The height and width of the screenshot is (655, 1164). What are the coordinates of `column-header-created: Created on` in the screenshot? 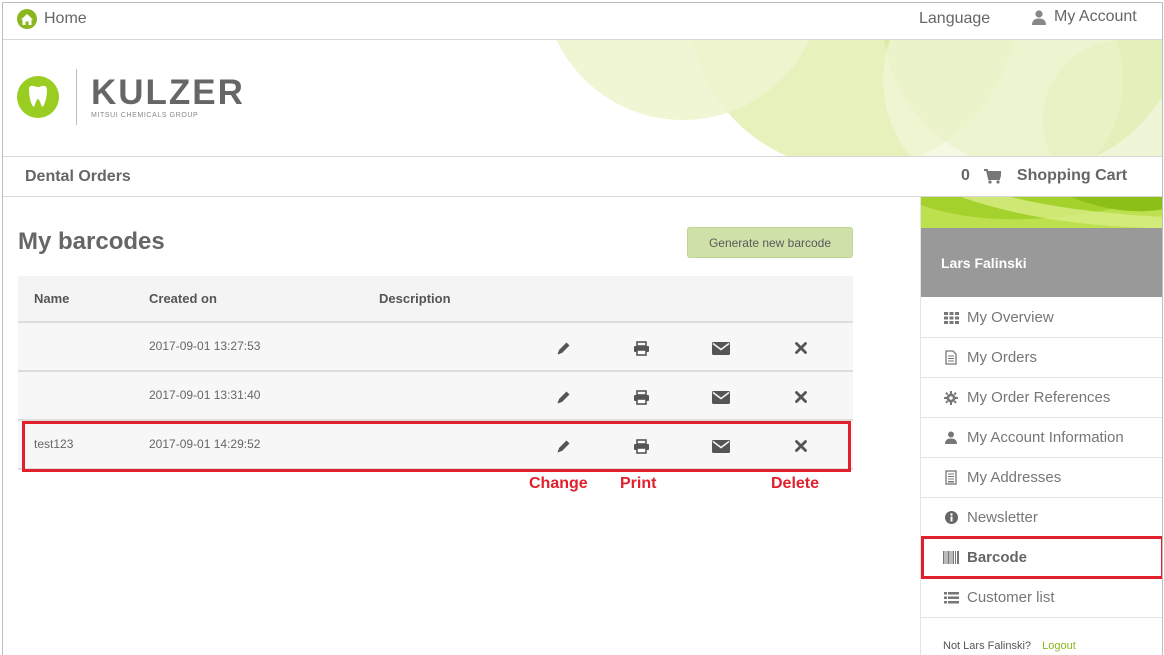 It's located at (183, 298).